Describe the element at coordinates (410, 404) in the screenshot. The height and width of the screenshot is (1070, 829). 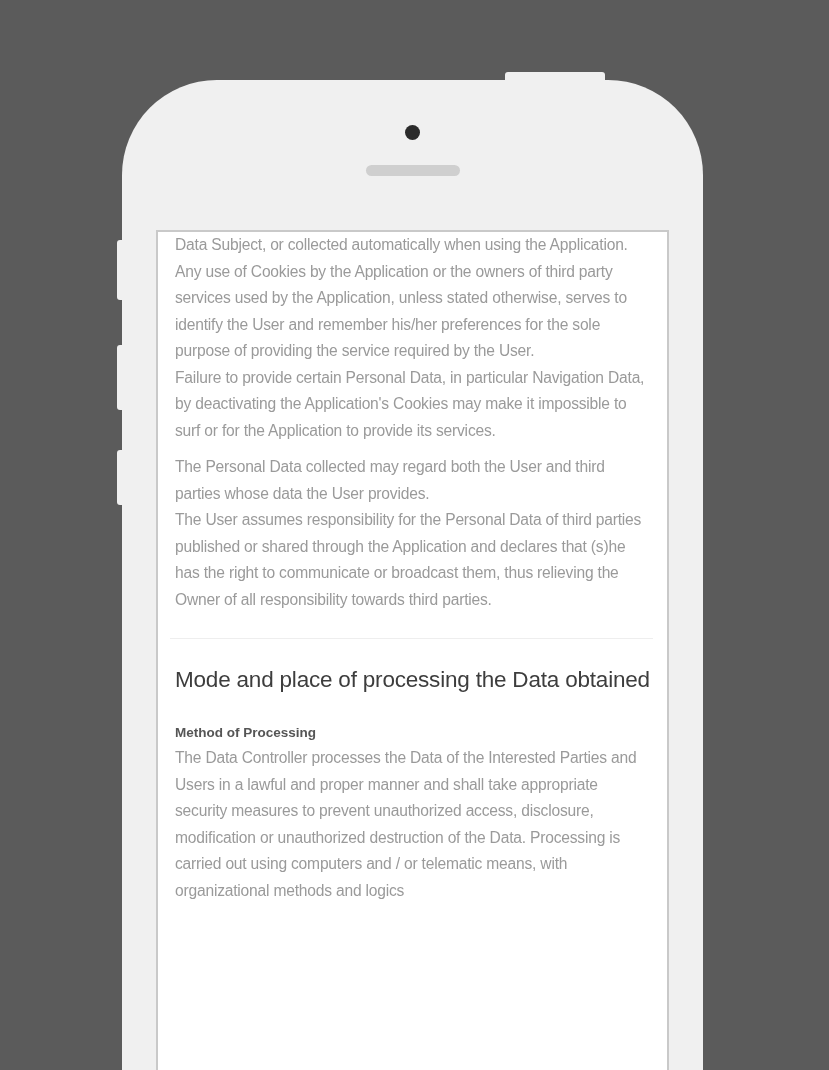
I see `policy-paragraph: Failure to provide certain Personal Data, in particular Navigation Data, by deactivating the Application's Cookies may make it impossible to surf or for the Application to provide its services.` at that location.